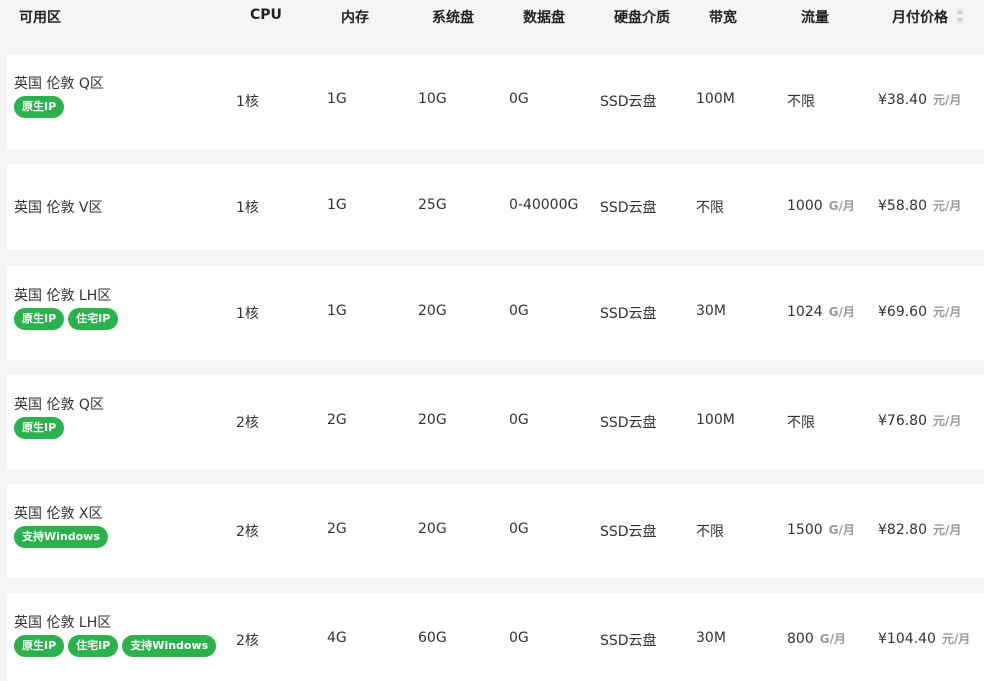  I want to click on col-header-zone: 可用区, so click(40, 18).